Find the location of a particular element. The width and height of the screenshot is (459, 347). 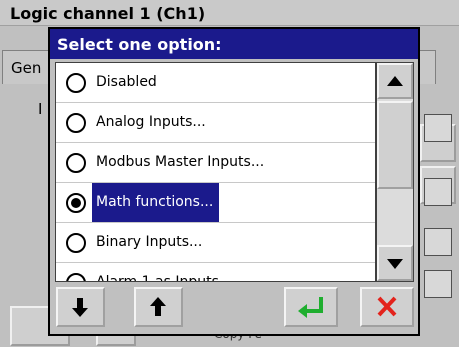

keypad-icon is located at coordinates (438, 192).